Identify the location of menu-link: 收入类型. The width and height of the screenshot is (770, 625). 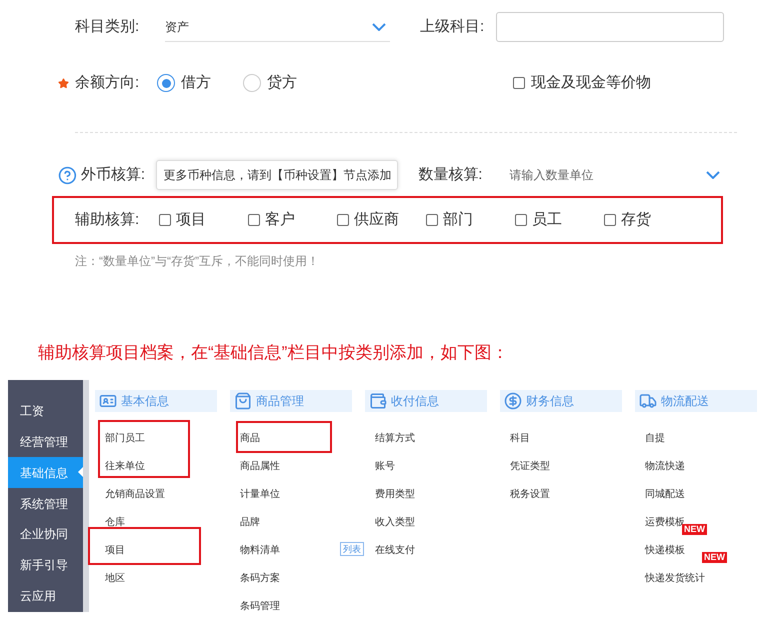
(395, 522).